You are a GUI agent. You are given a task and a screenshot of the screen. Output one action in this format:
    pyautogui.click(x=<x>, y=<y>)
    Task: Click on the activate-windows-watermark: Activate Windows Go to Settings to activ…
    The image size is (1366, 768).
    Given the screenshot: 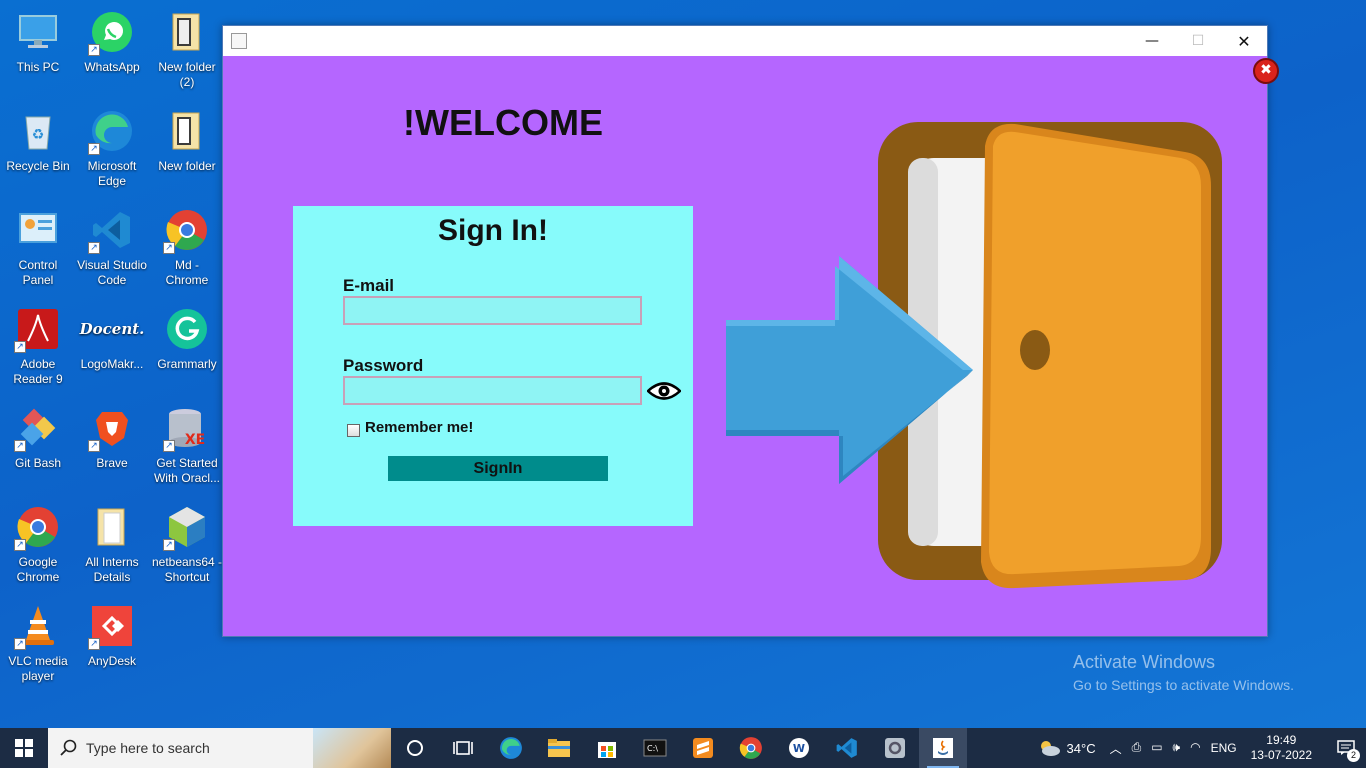 What is the action you would take?
    pyautogui.click(x=1183, y=672)
    